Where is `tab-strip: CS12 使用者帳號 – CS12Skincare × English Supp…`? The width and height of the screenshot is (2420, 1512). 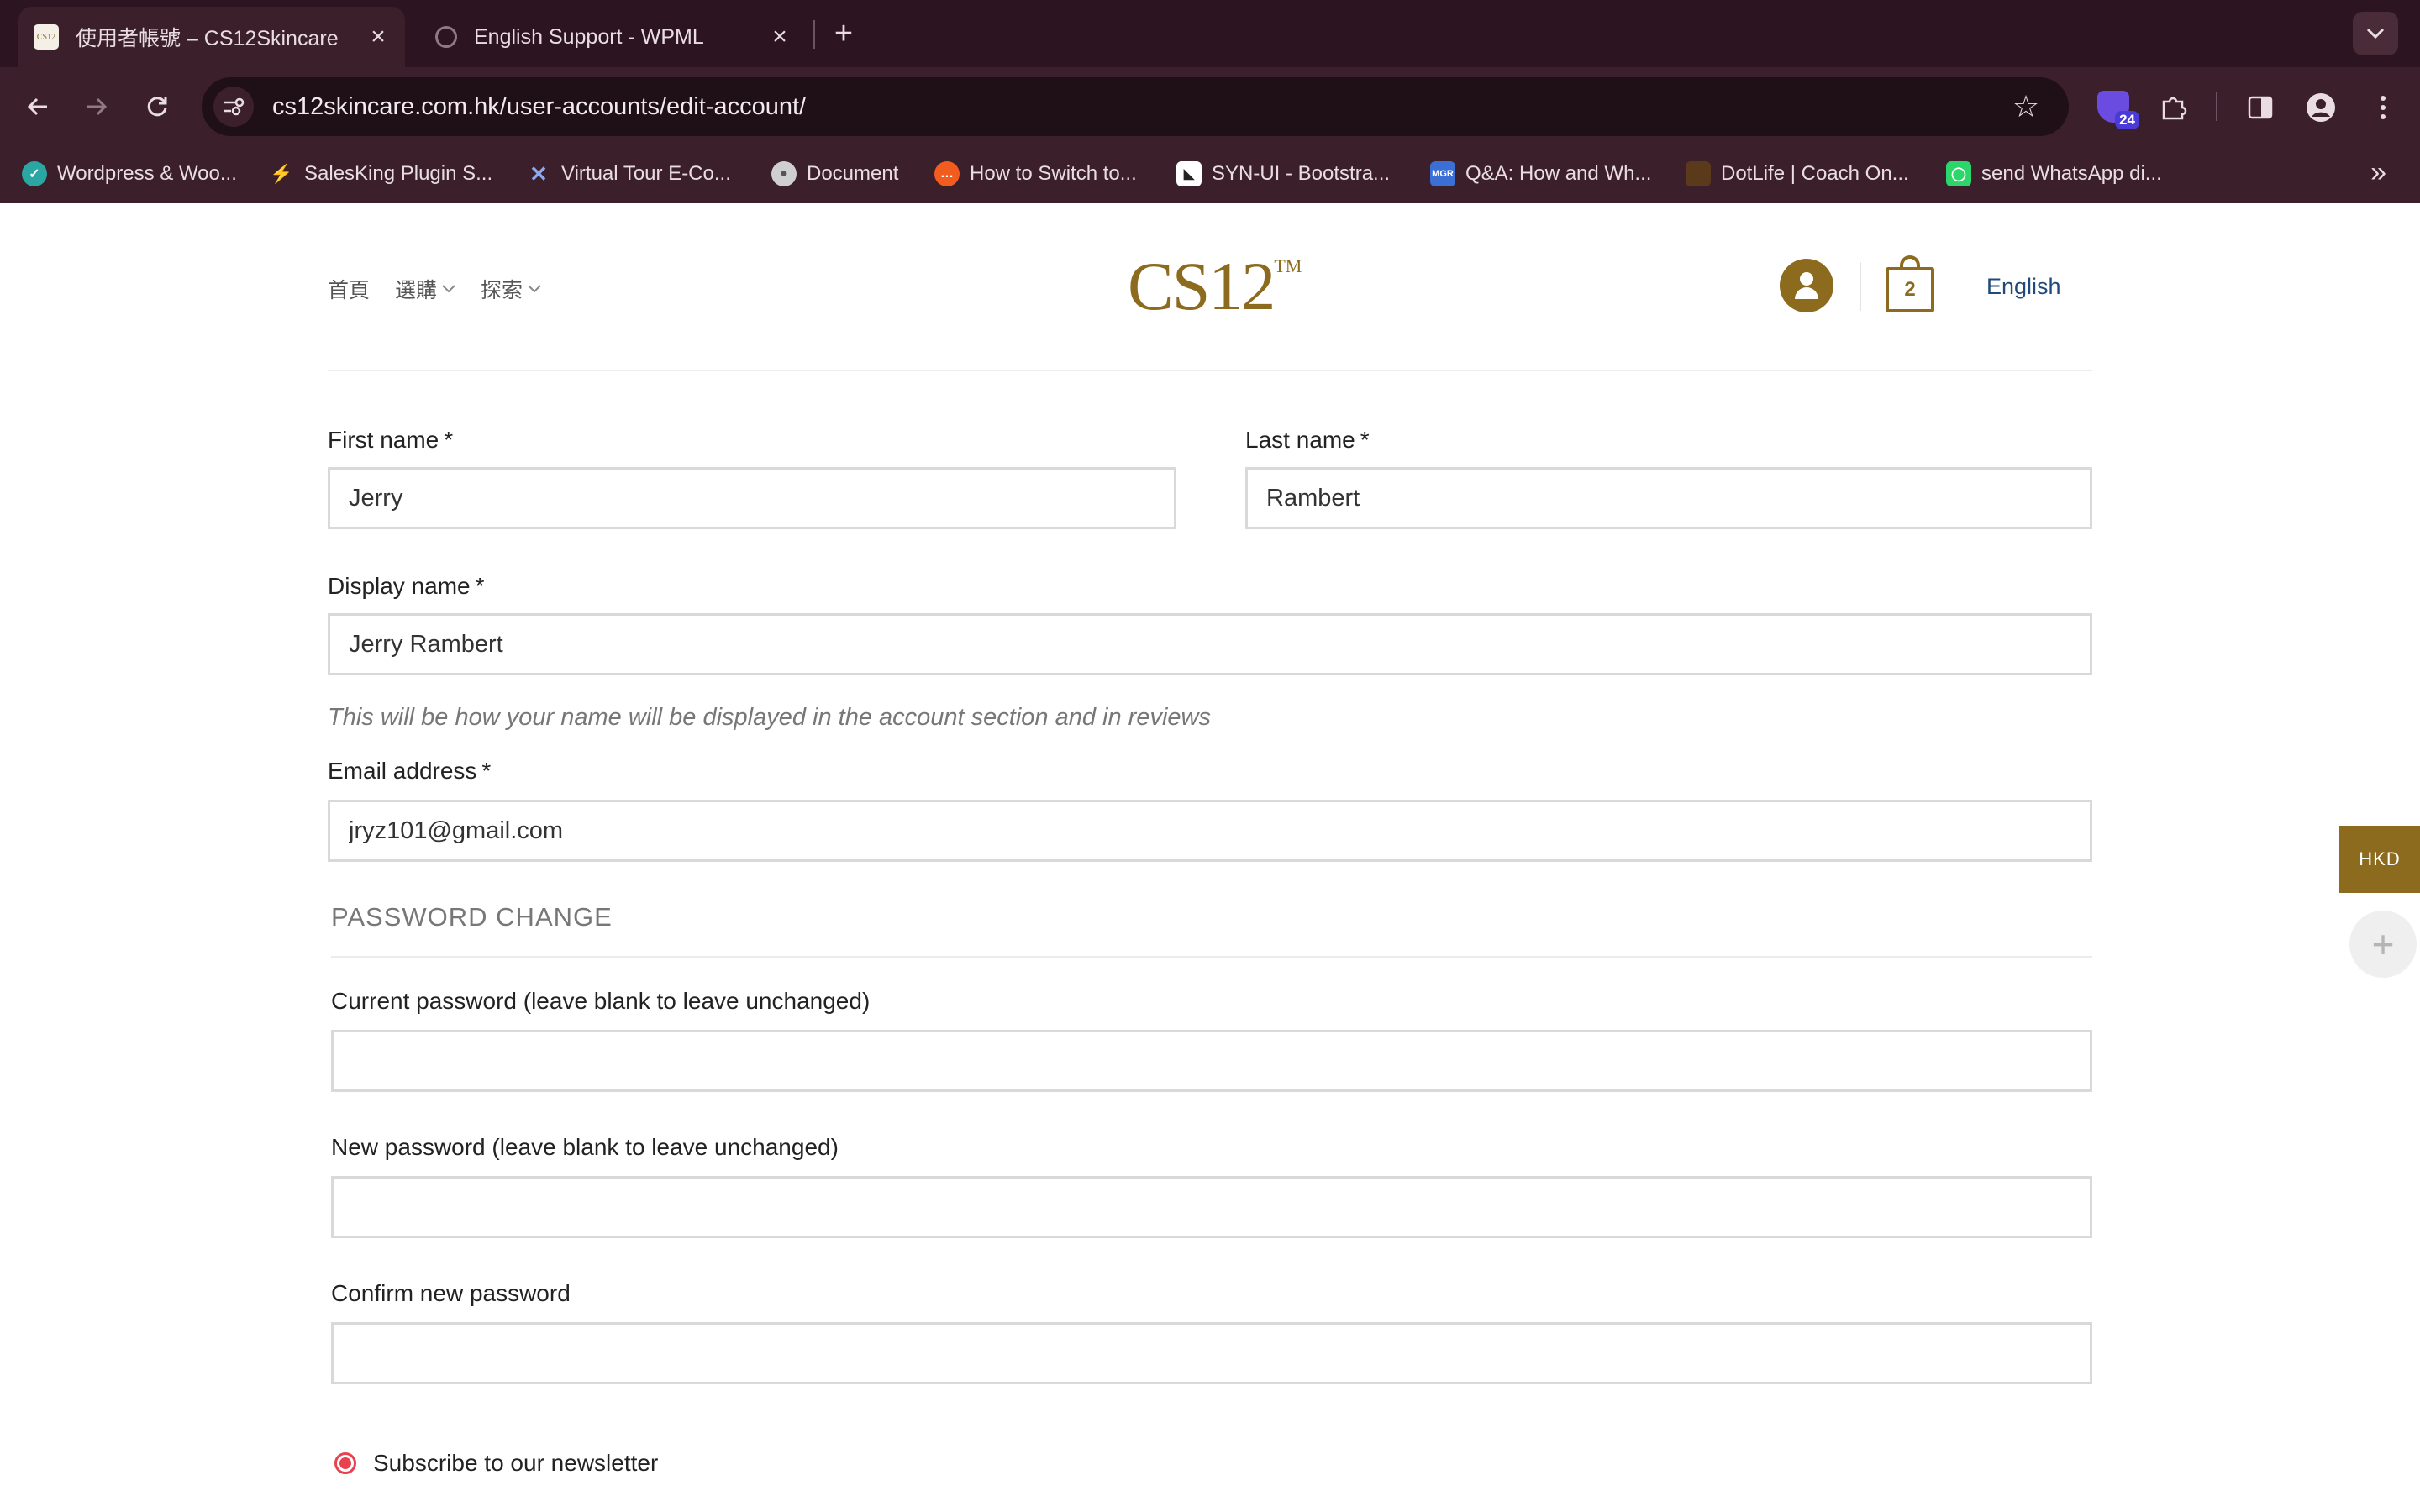
tab-strip: CS12 使用者帳號 – CS12Skincare × English Supp… is located at coordinates (1210, 33).